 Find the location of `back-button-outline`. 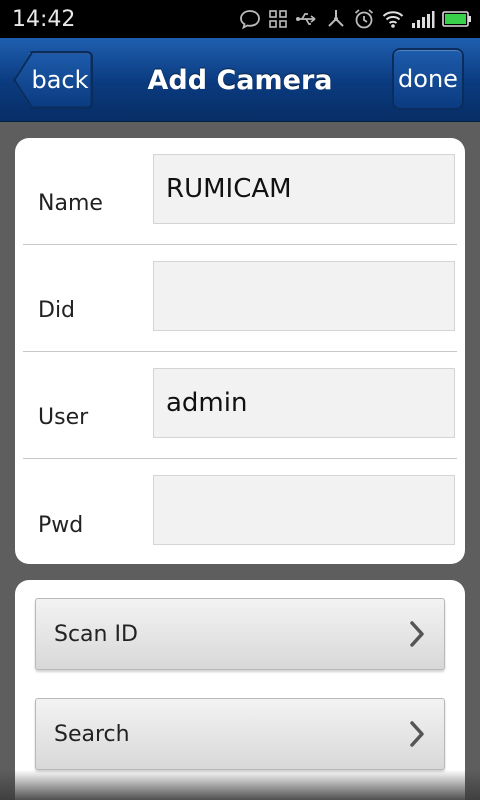

back-button-outline is located at coordinates (53, 80).